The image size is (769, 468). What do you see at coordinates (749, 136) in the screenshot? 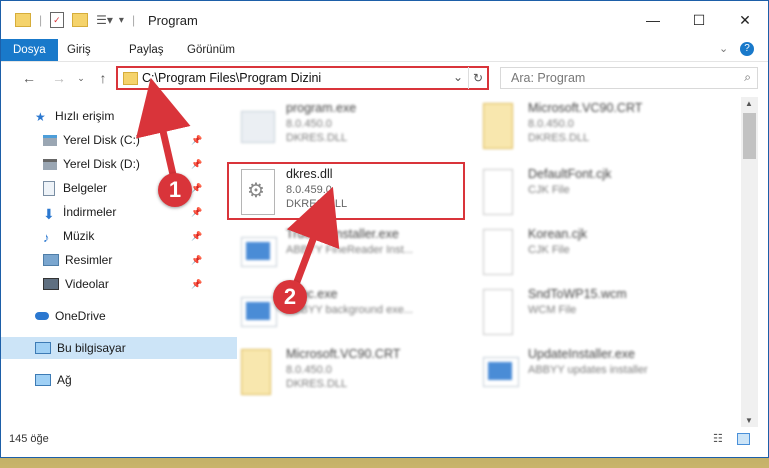
I see `scrollbar-thumb` at bounding box center [749, 136].